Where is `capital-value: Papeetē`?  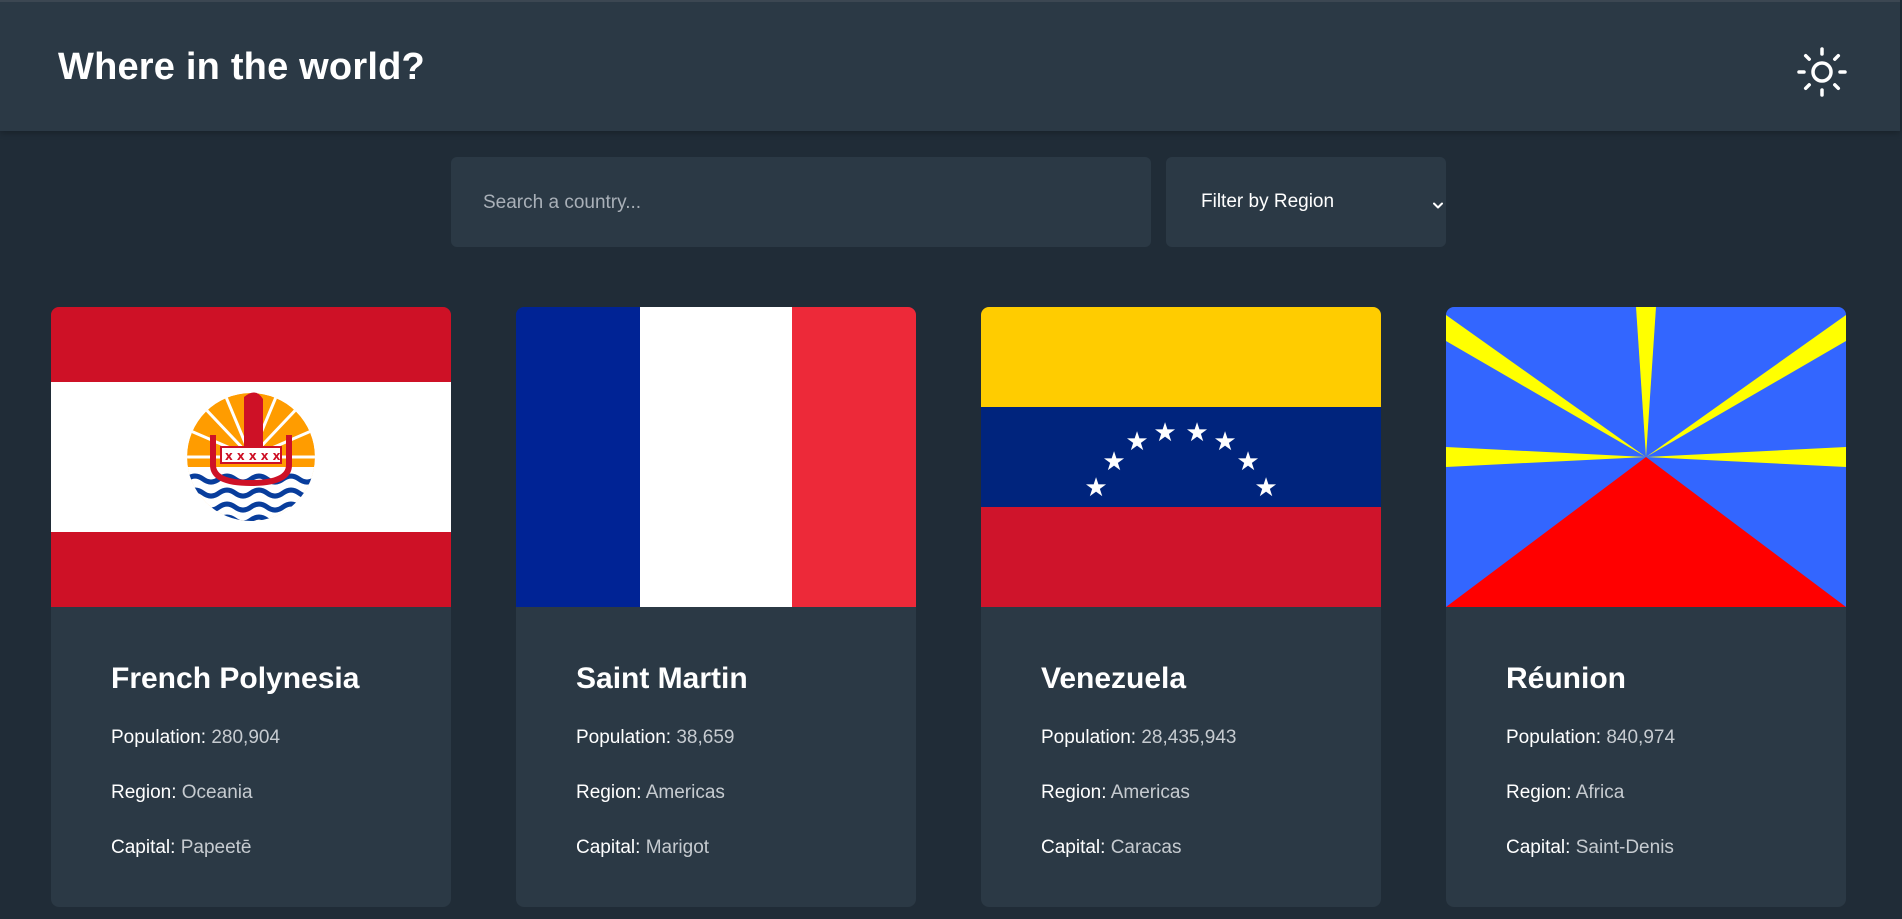 capital-value: Papeetē is located at coordinates (216, 847).